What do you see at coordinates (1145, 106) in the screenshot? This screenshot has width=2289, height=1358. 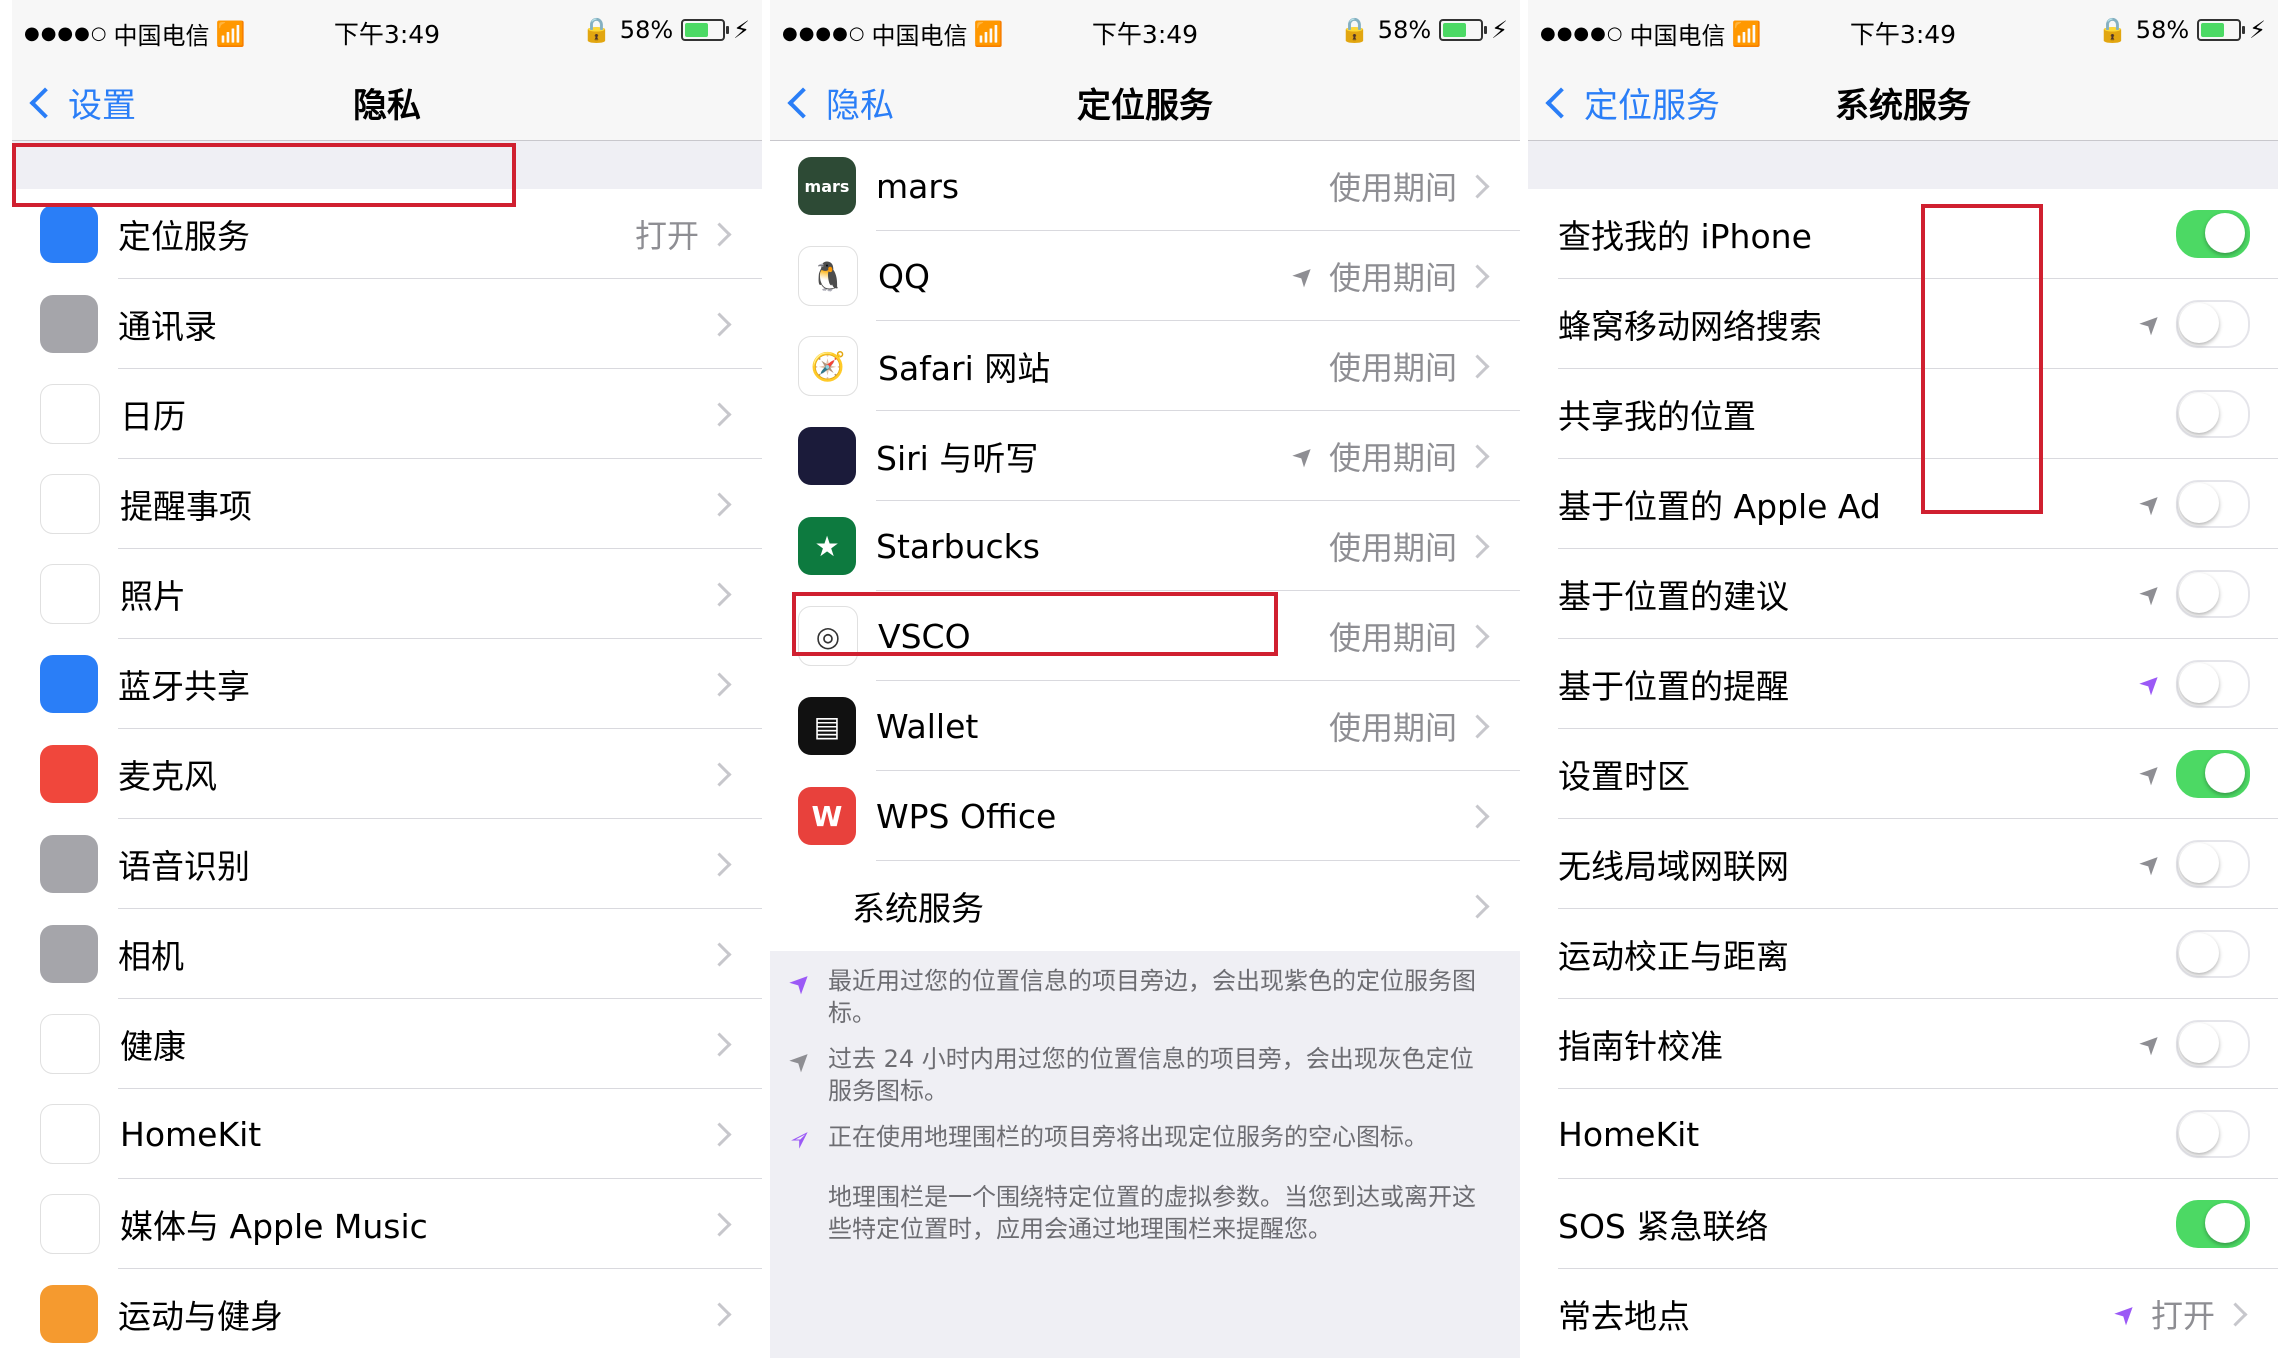 I see `page-title: 定位服务` at bounding box center [1145, 106].